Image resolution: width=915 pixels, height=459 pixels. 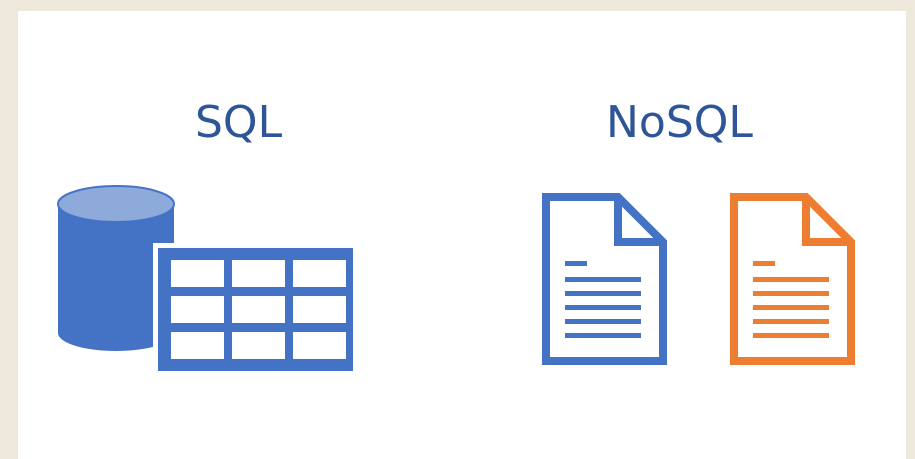 I want to click on nosql-illustration, so click(x=698, y=279).